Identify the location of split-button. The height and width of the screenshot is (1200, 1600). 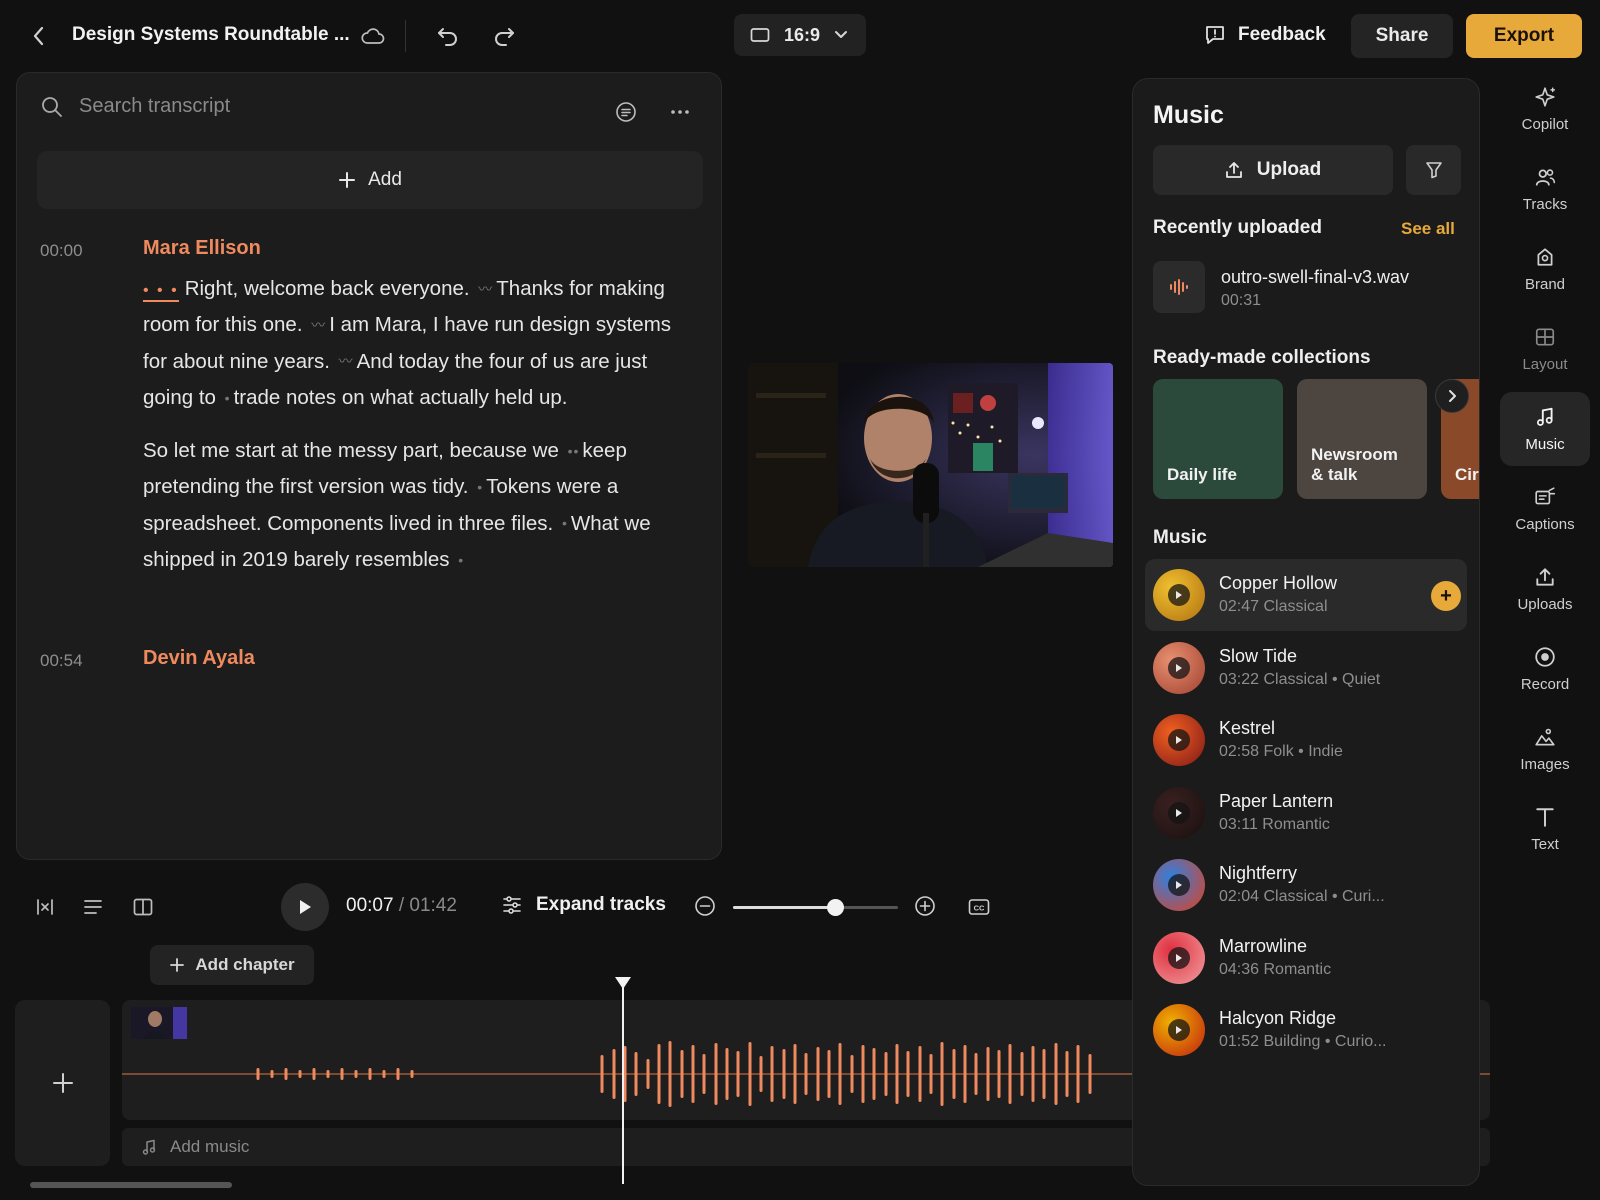
(45, 907).